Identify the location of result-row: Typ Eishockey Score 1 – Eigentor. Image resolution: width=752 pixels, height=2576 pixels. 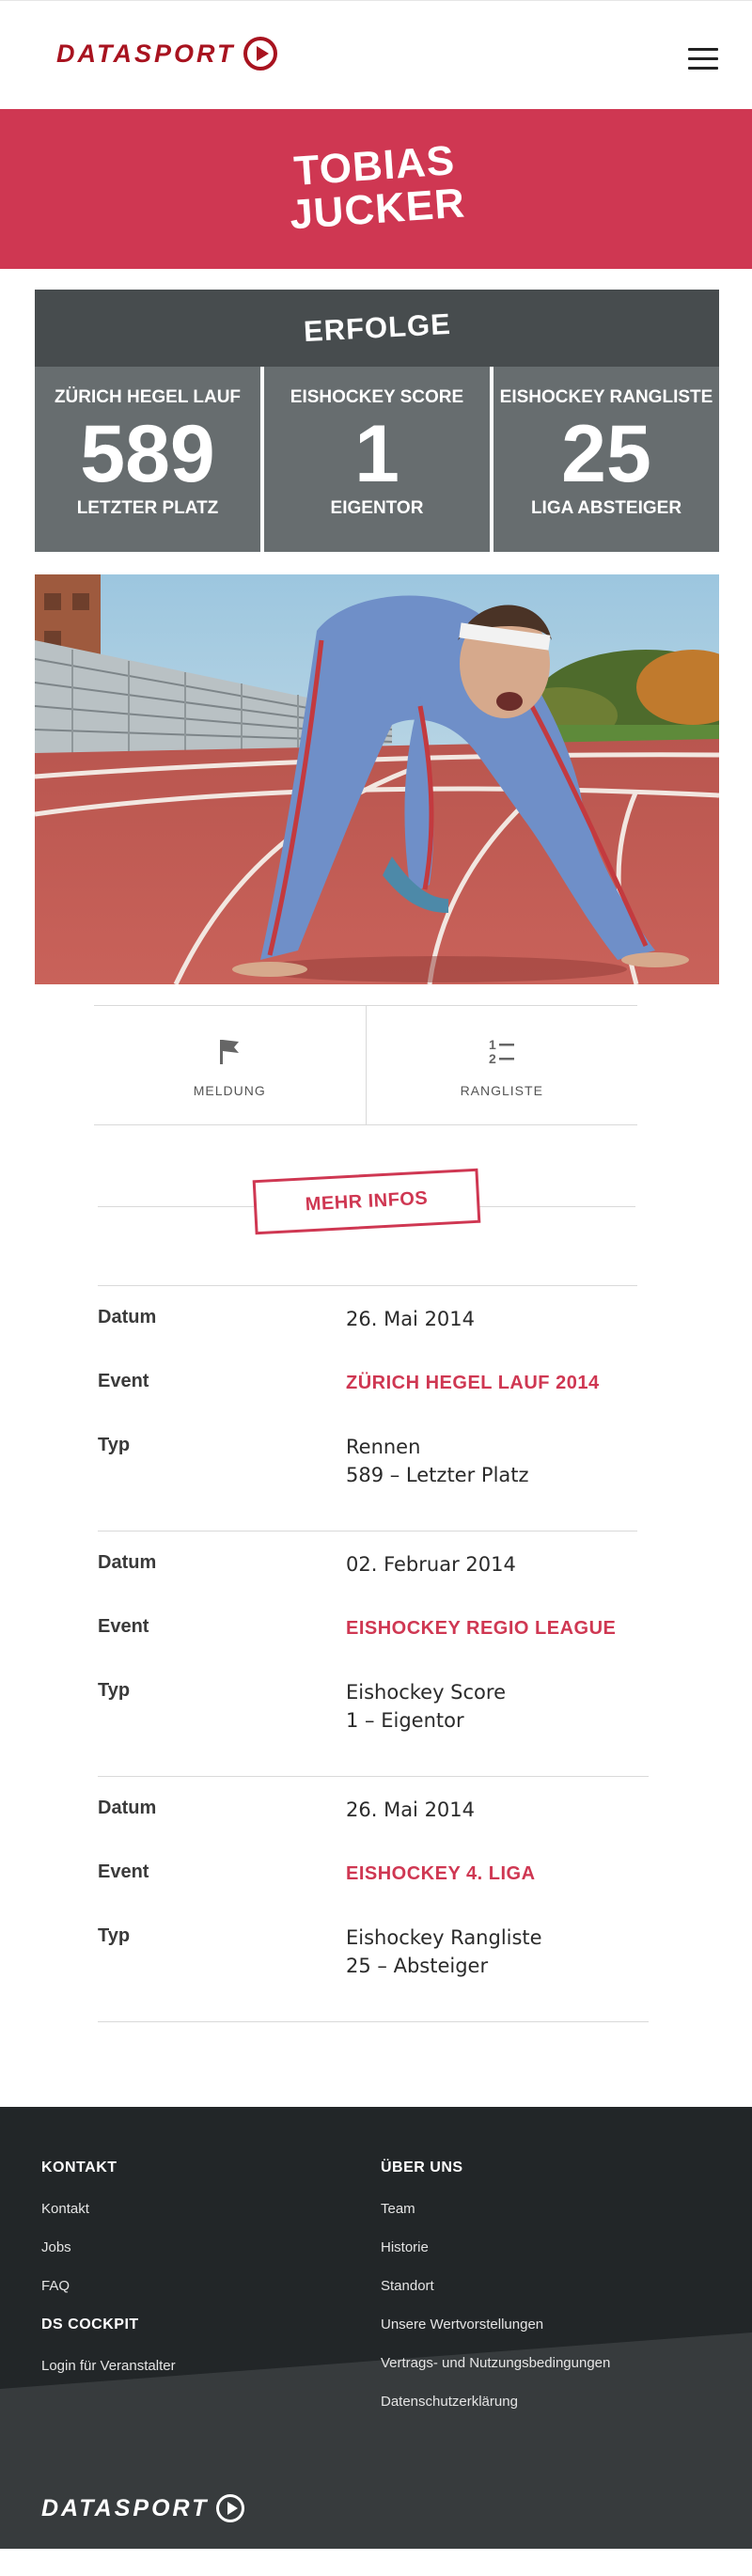
(367, 1707).